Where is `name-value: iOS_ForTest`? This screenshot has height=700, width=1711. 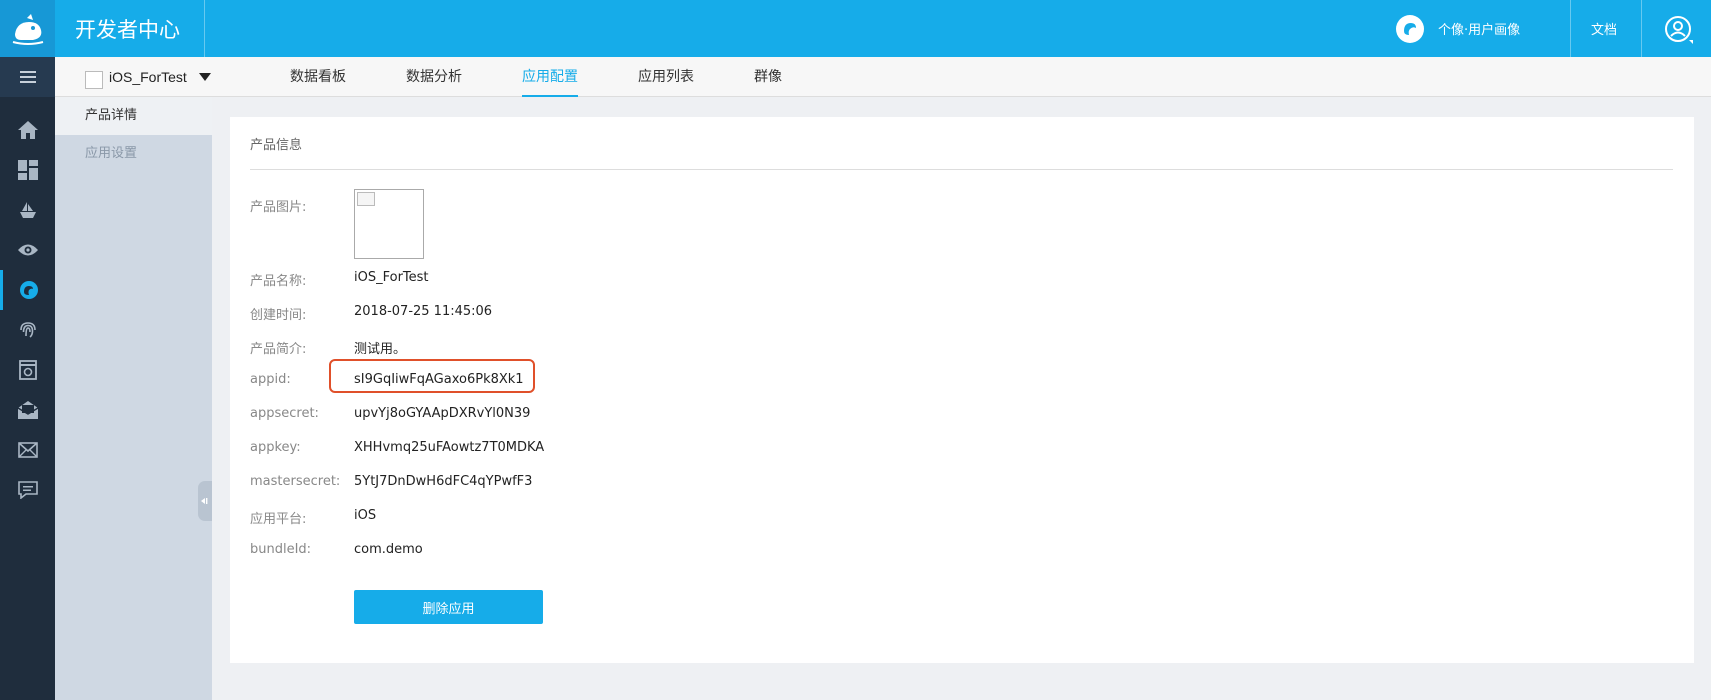
name-value: iOS_ForTest is located at coordinates (391, 277).